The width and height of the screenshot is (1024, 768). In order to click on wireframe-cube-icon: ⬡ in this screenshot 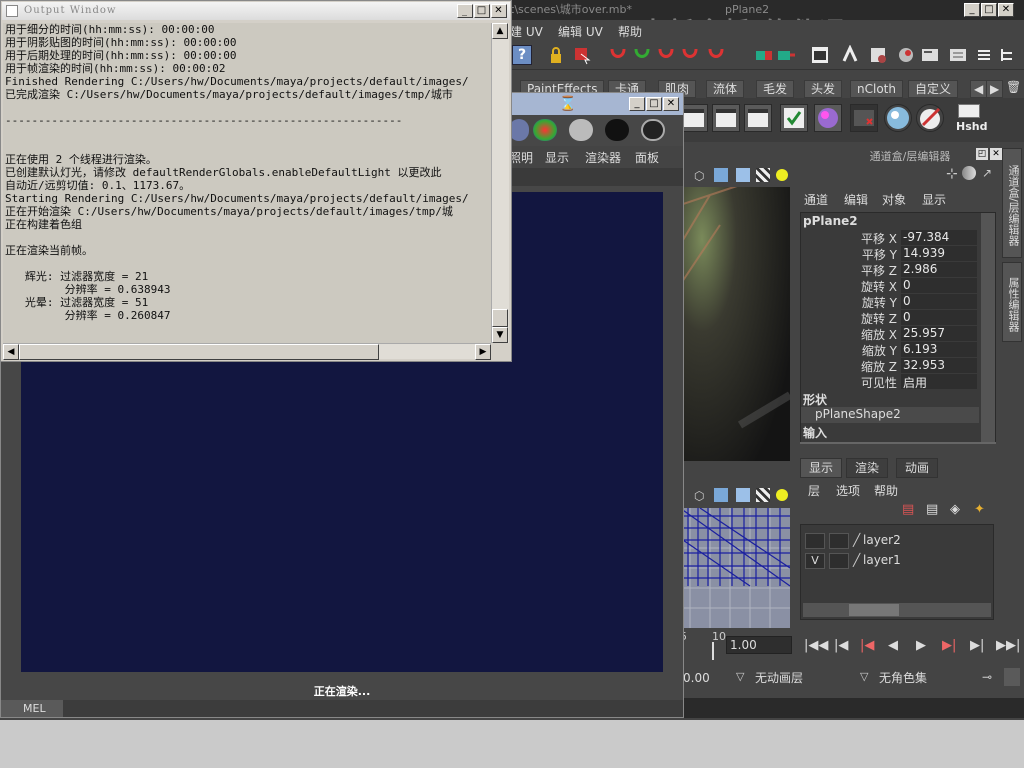, I will do `click(699, 176)`.